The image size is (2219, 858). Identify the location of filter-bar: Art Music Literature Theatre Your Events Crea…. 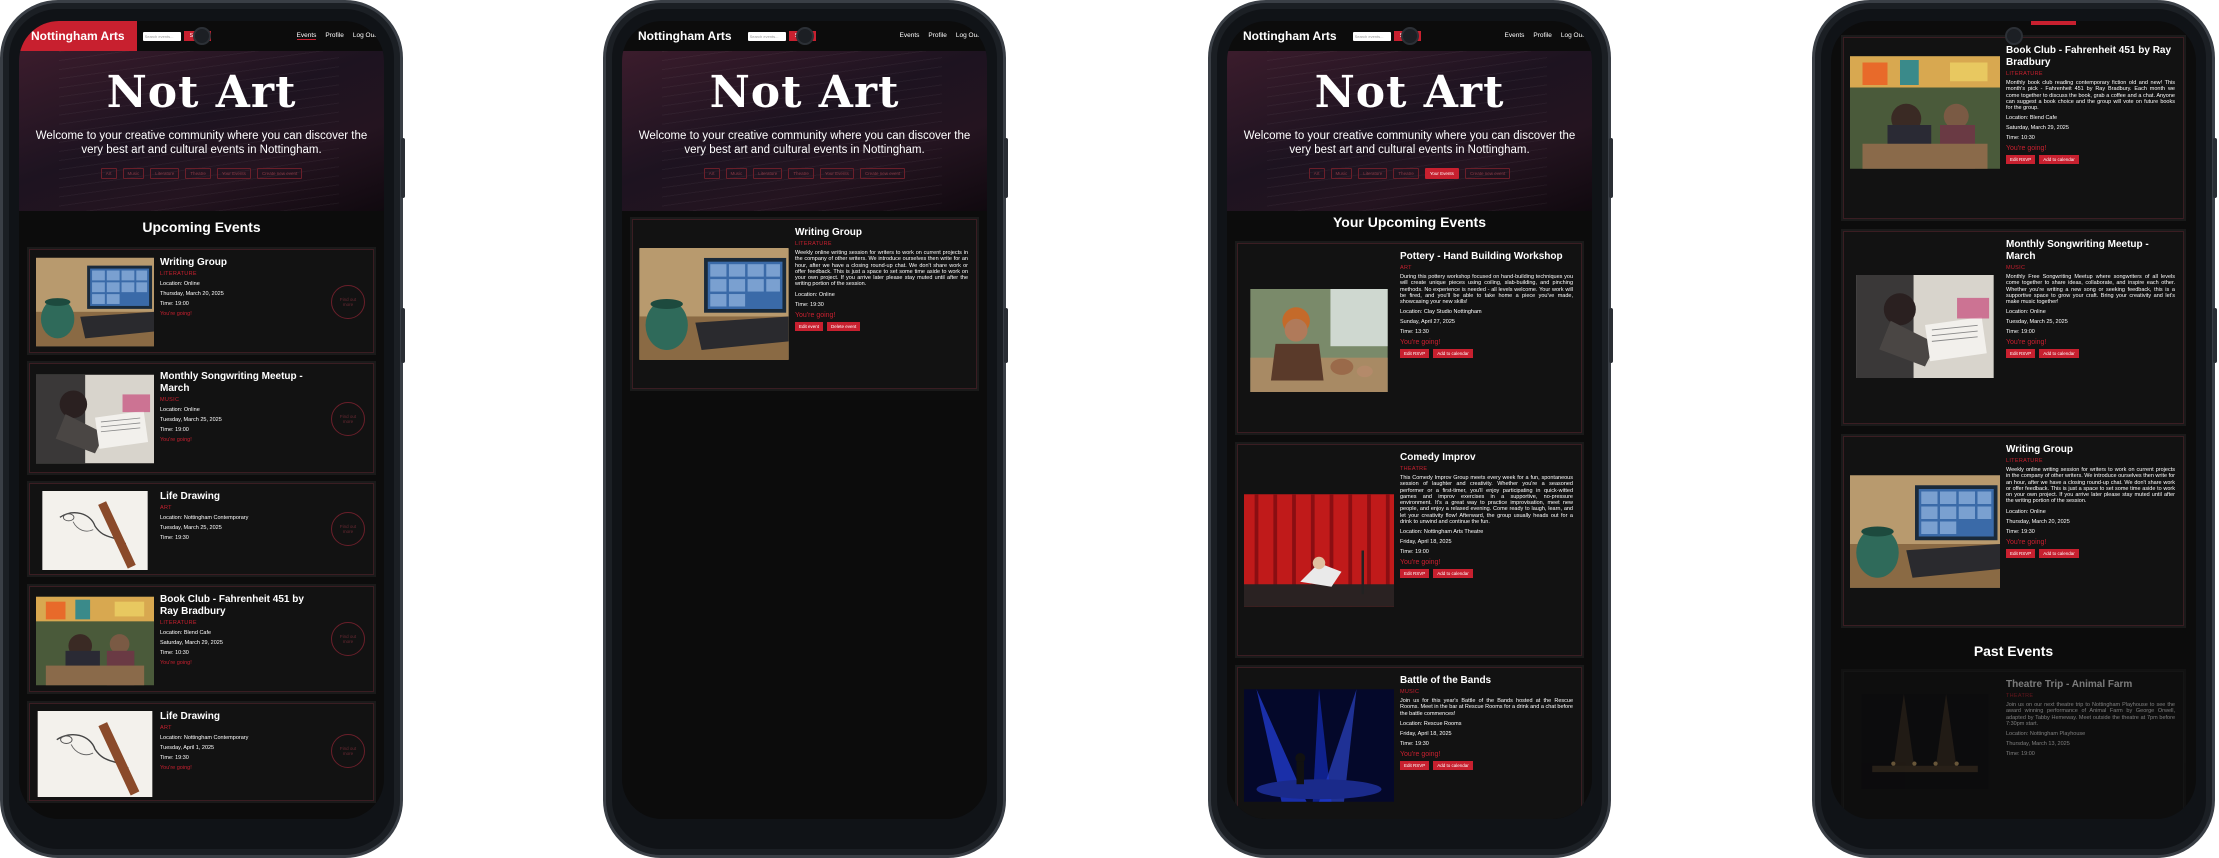
(804, 173).